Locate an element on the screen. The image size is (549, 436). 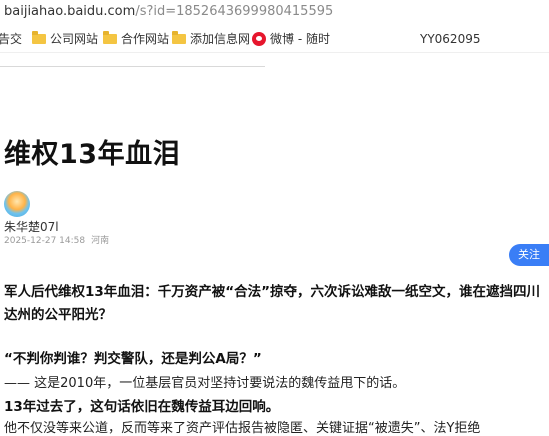
bookmark-label: 告交 is located at coordinates (11, 39).